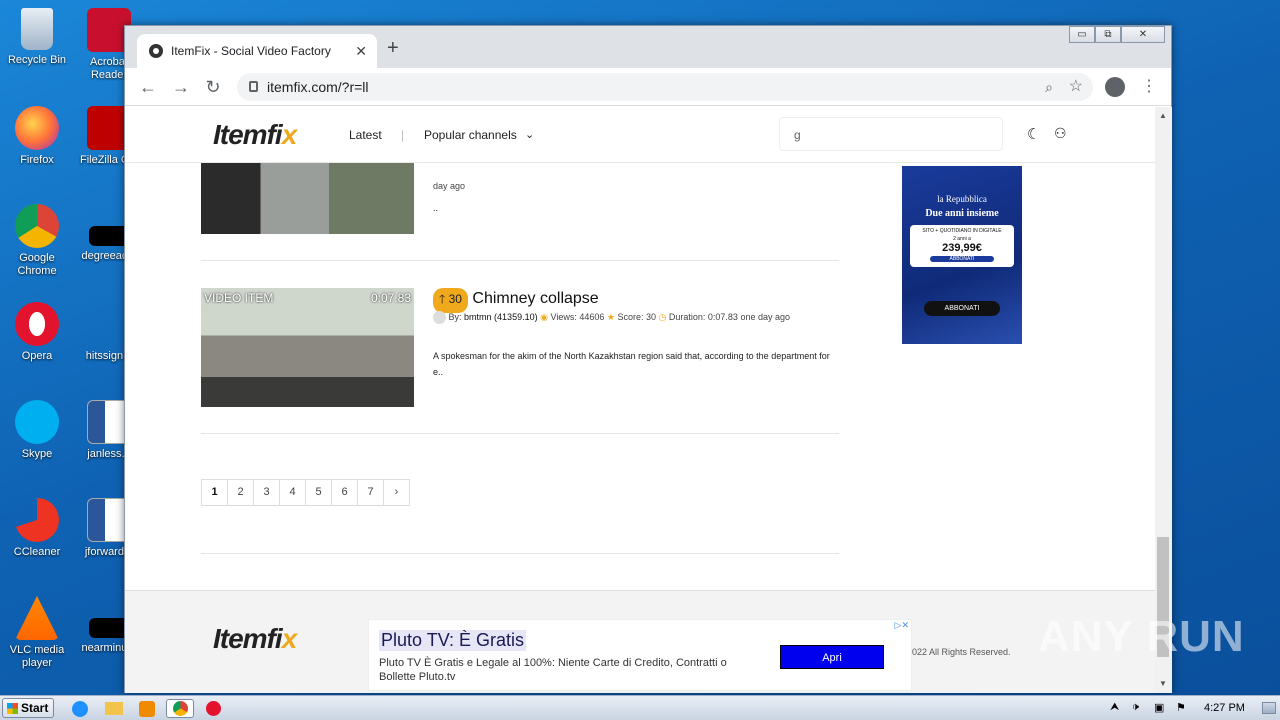 The image size is (1280, 720). I want to click on banner-title: Pluto TV: È Gratis, so click(453, 640).